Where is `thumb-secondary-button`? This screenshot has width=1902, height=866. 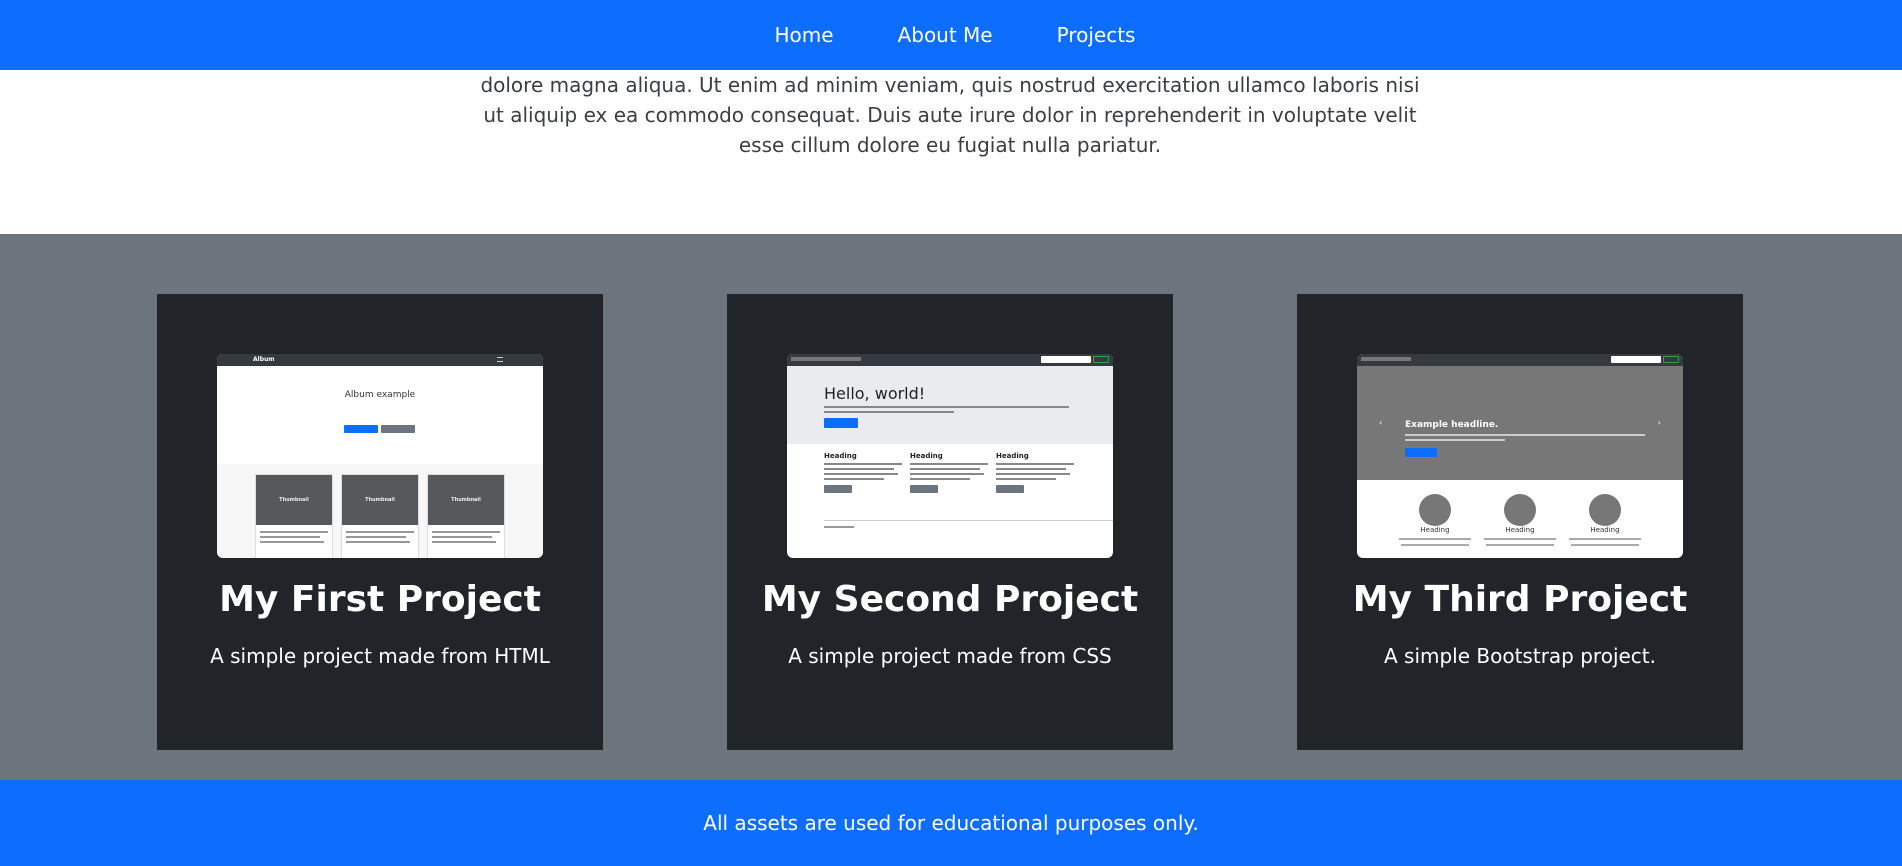 thumb-secondary-button is located at coordinates (398, 429).